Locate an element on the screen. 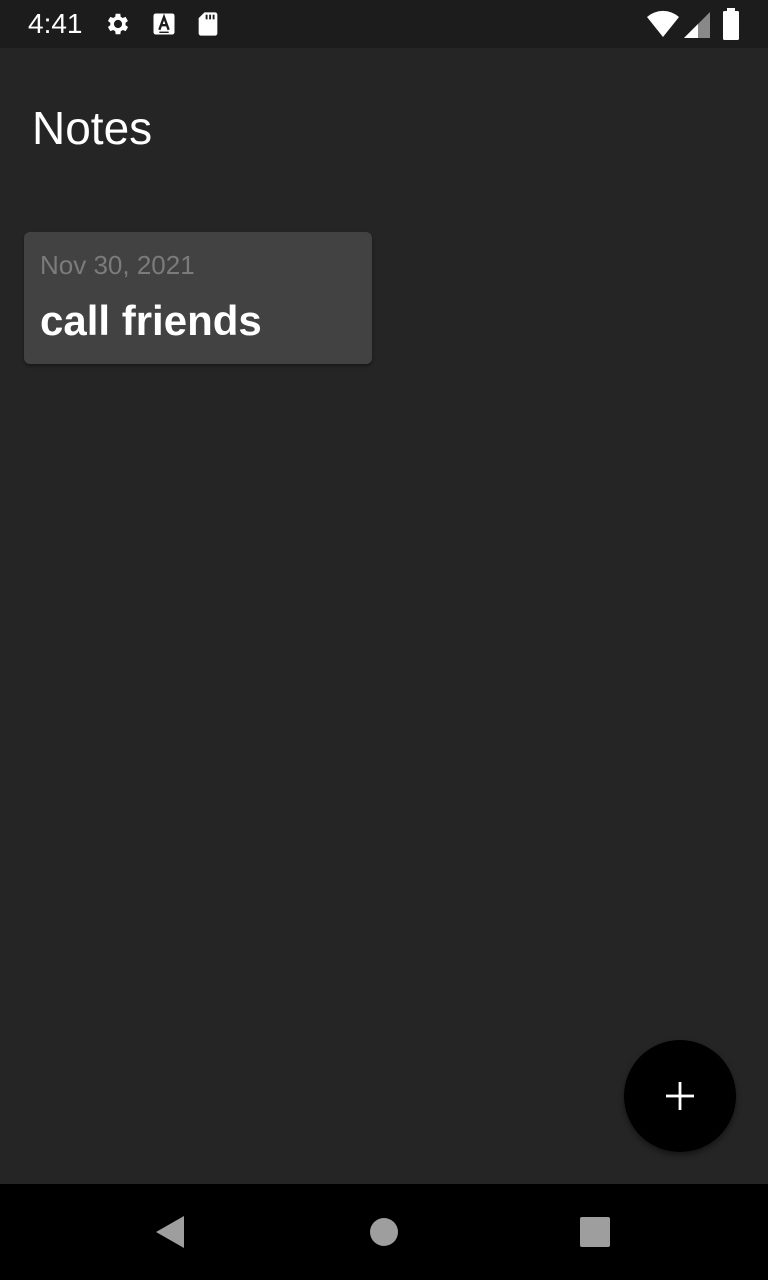 The width and height of the screenshot is (768, 1280). page-title: Notes is located at coordinates (92, 128).